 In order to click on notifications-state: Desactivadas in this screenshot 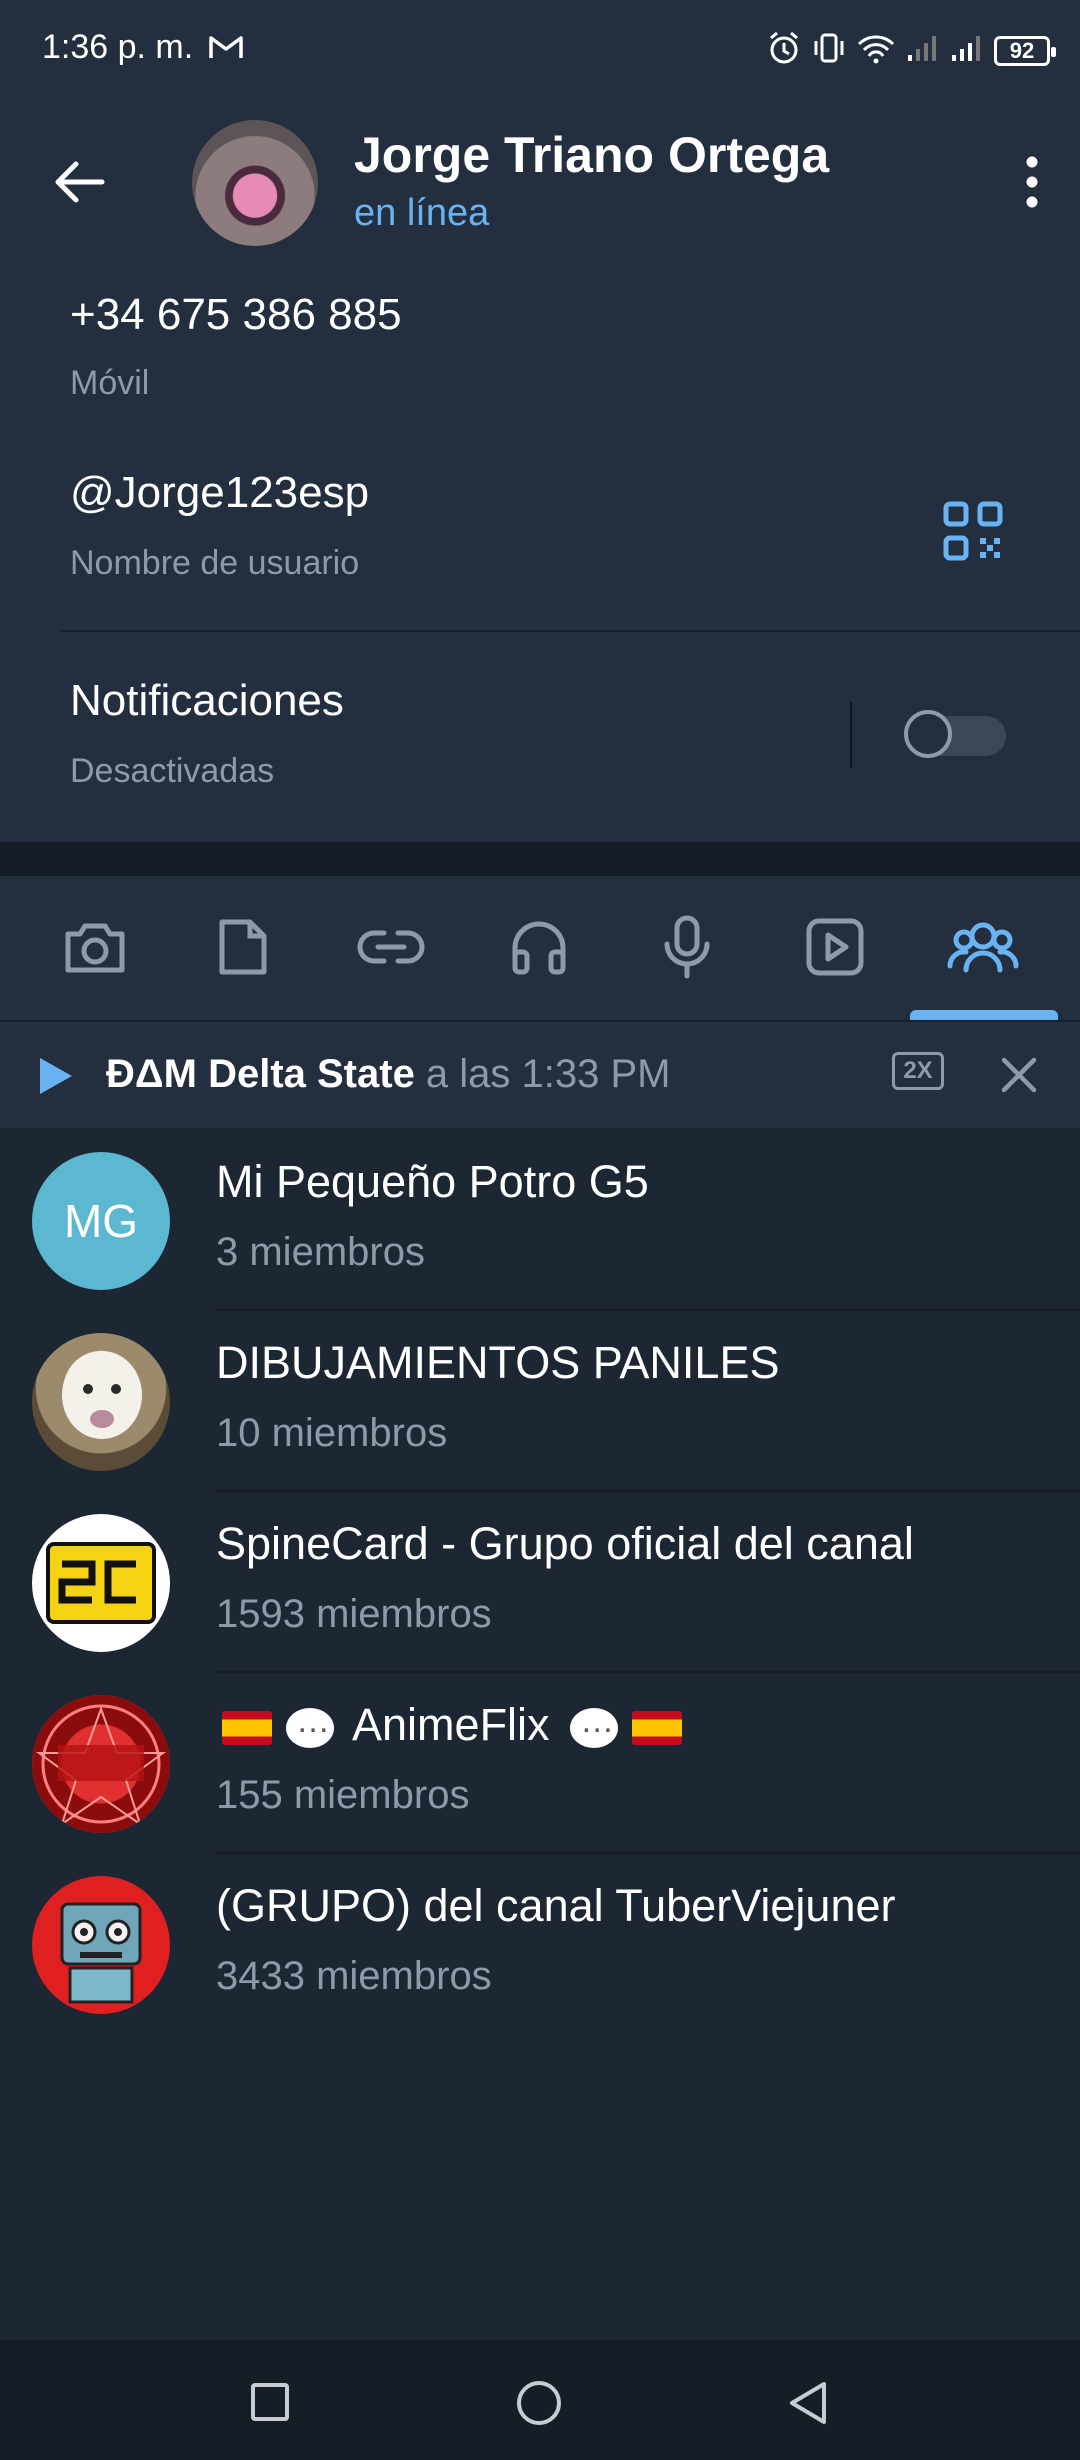, I will do `click(172, 771)`.